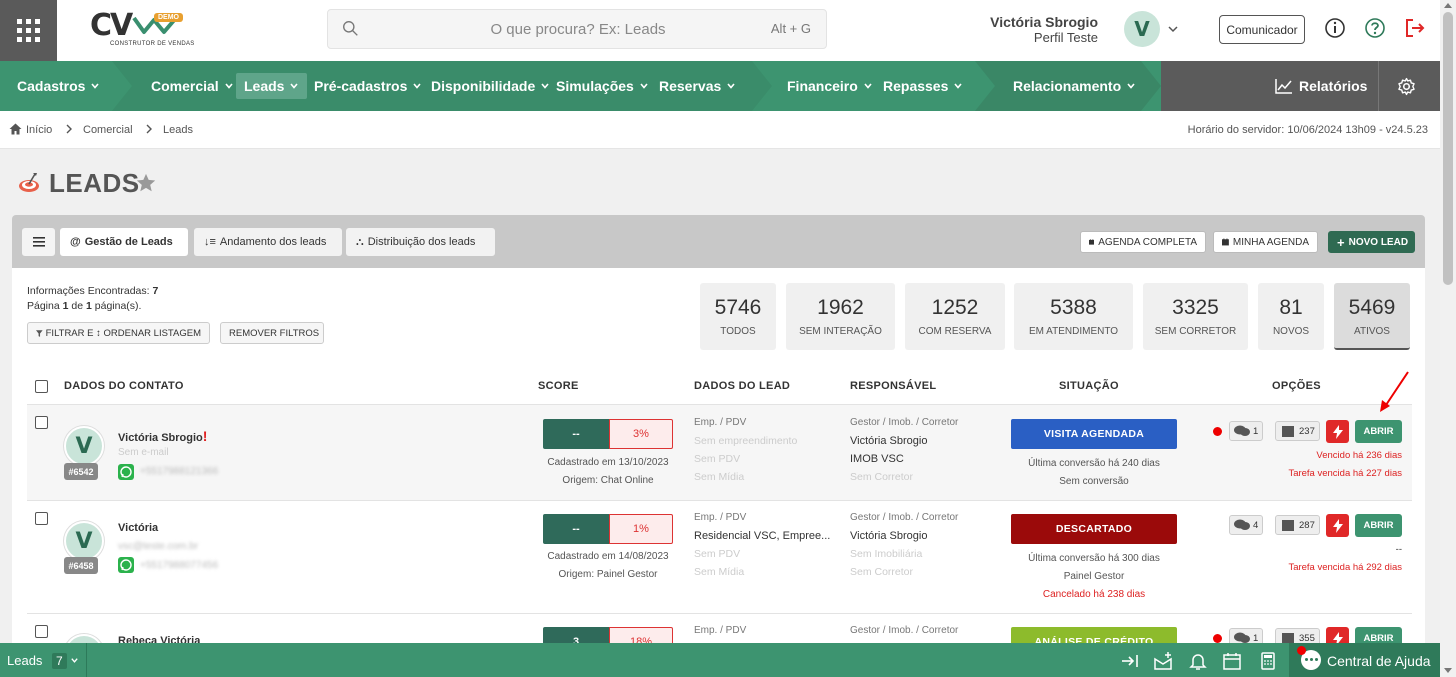 Image resolution: width=1456 pixels, height=677 pixels. I want to click on sort-icon: ↓≡, so click(210, 242).